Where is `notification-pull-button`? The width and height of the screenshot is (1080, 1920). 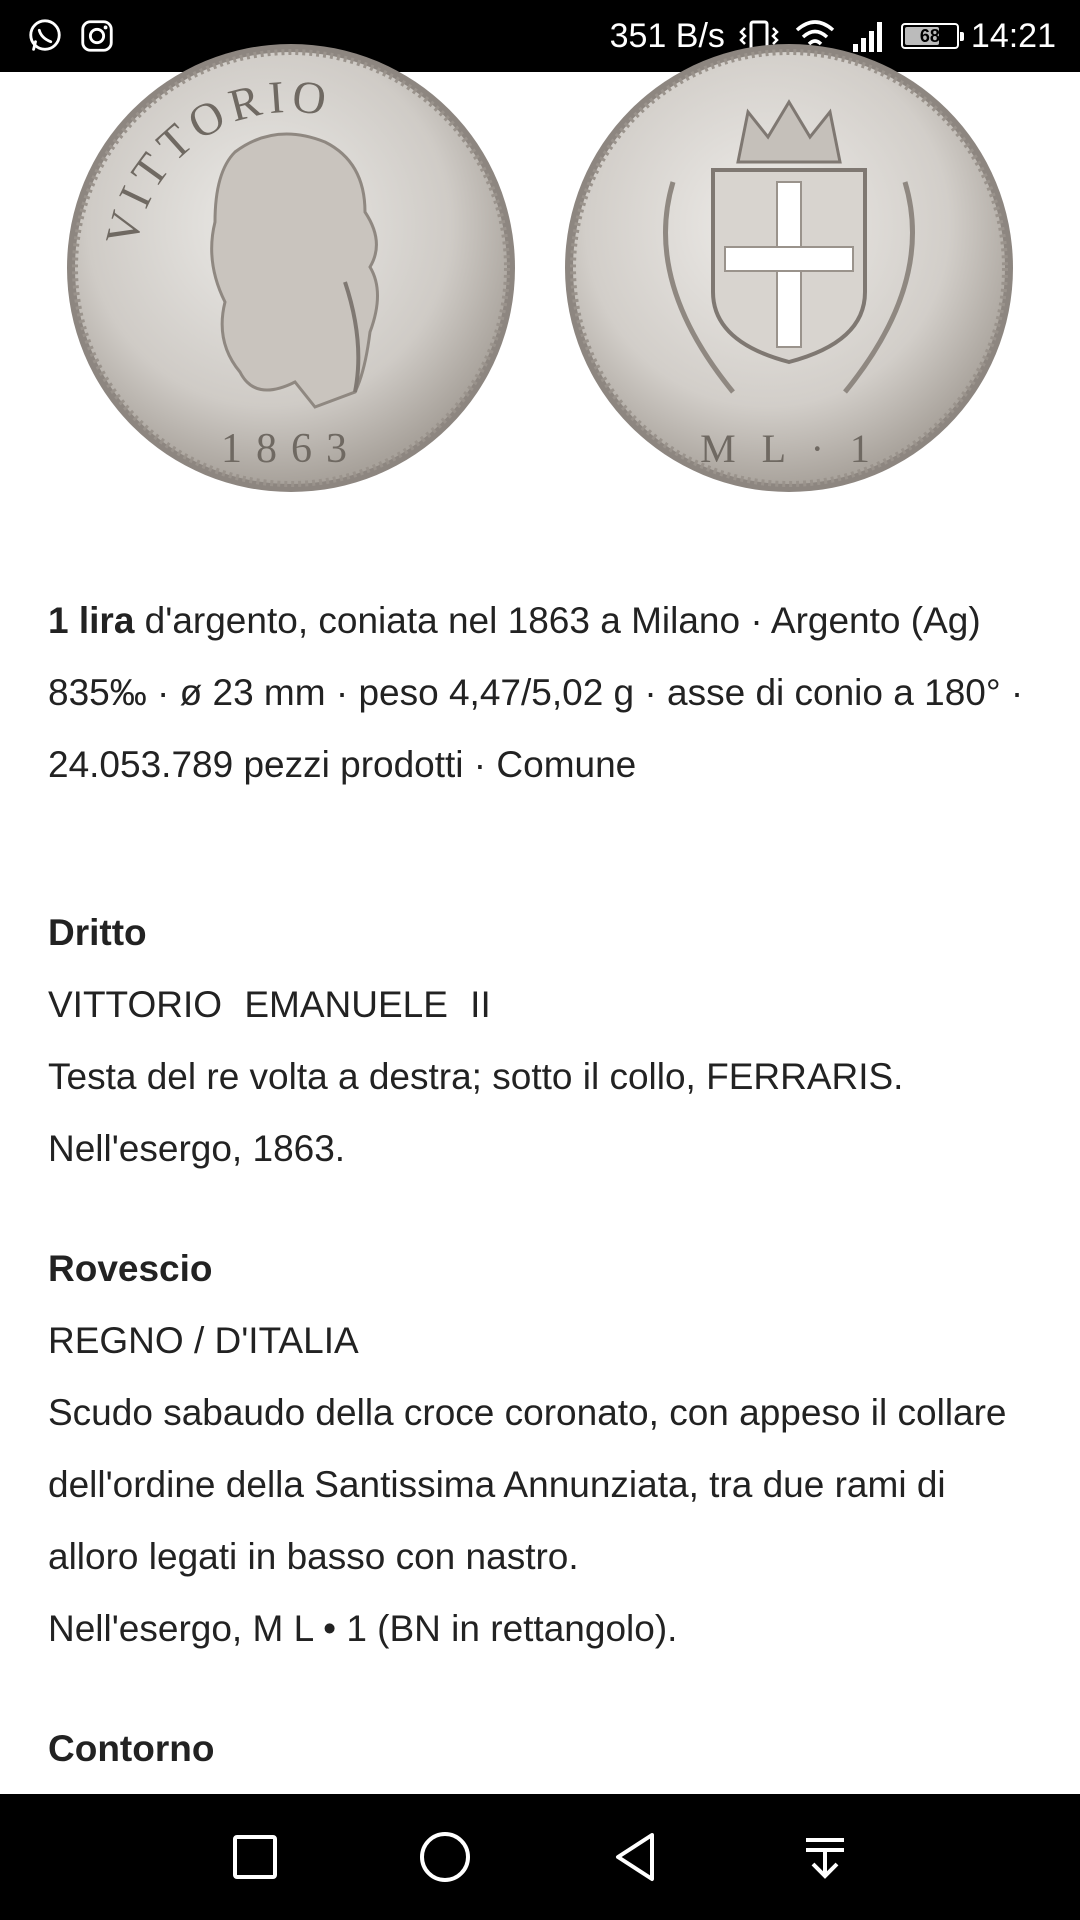
notification-pull-button is located at coordinates (825, 1857).